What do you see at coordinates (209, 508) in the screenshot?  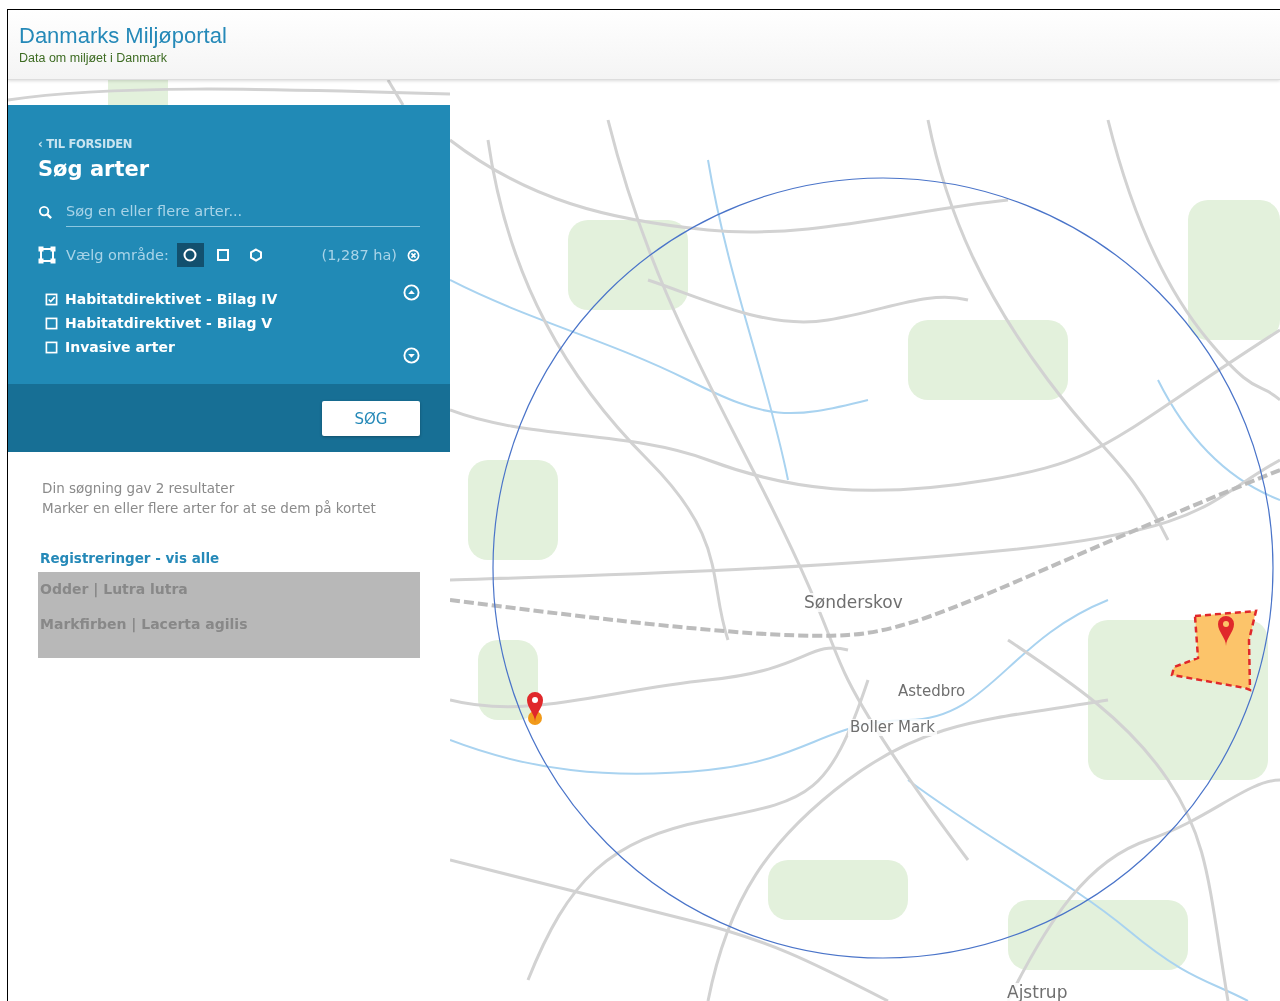 I see `result-hint: Marker en eller flere arter for at se dem på kortet` at bounding box center [209, 508].